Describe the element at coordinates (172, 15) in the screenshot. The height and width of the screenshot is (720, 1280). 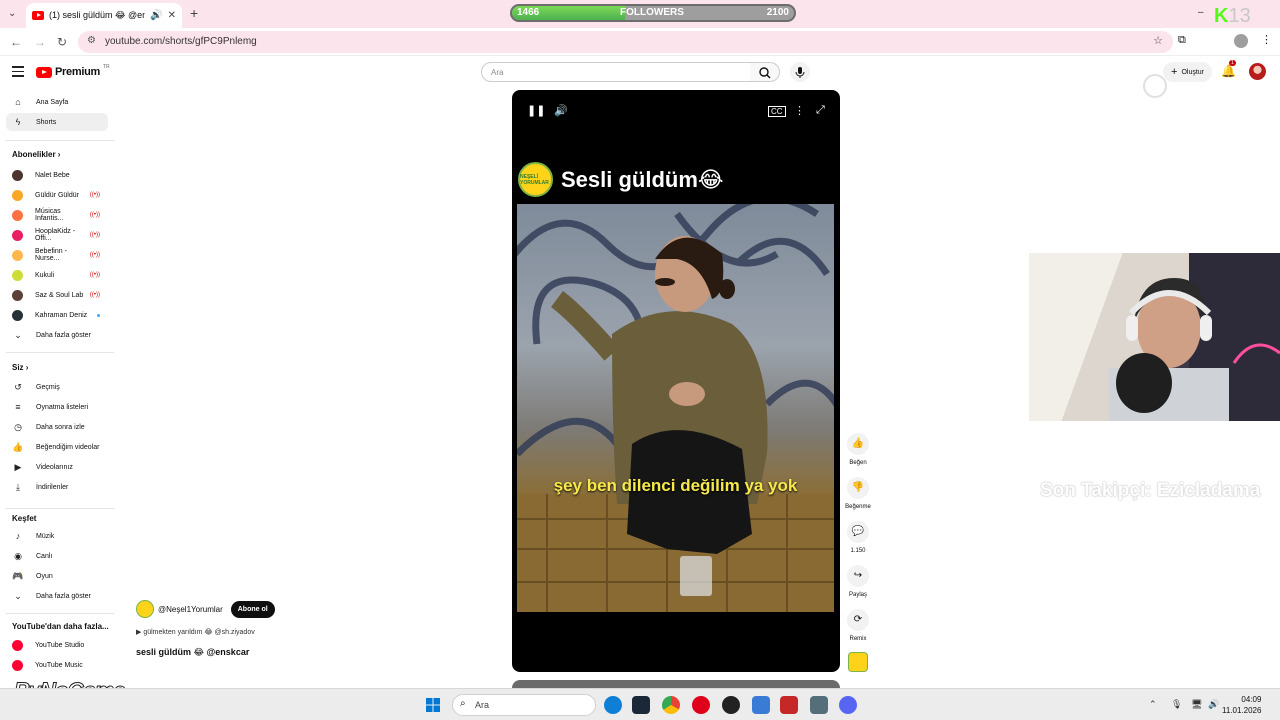
I see `tab-close-button: ✕` at that location.